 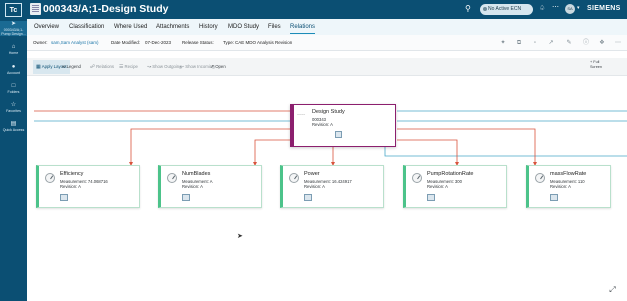 What do you see at coordinates (13, 111) in the screenshot?
I see `rail-item-label: Favorites` at bounding box center [13, 111].